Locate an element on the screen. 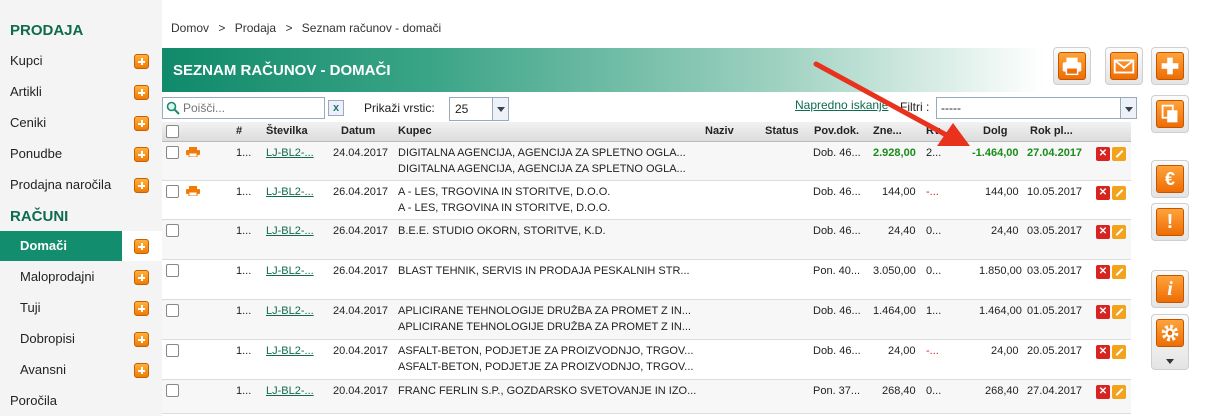  row-customer-secondary: A - LES, TRGOVINA IN STORITVE, D.O.O. is located at coordinates (504, 208).